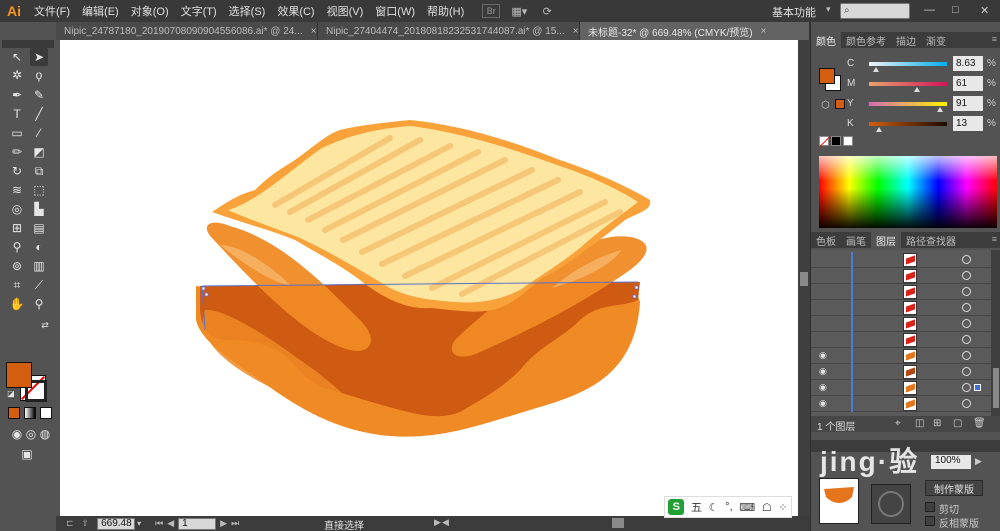 This screenshot has width=1000, height=531. What do you see at coordinates (17, 209) in the screenshot?
I see `shape-builder-icon: ◎` at bounding box center [17, 209].